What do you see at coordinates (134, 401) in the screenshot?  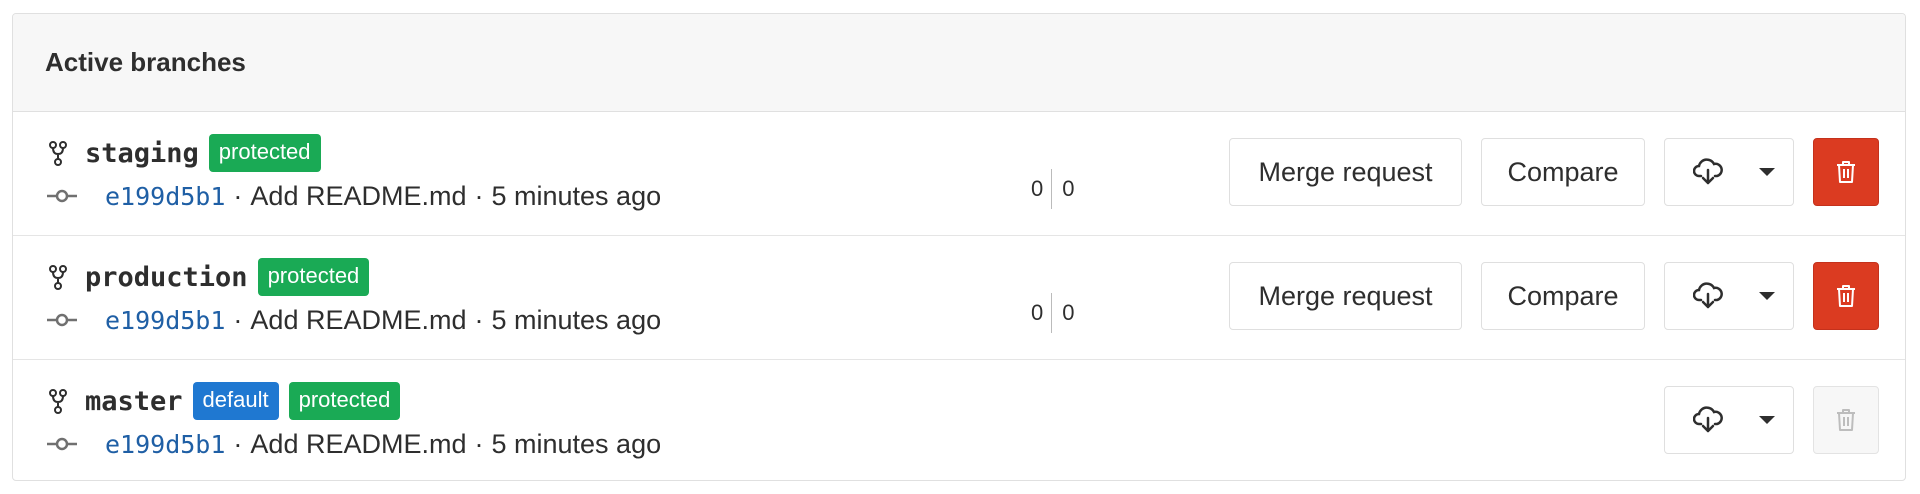 I see `branch-name: master` at bounding box center [134, 401].